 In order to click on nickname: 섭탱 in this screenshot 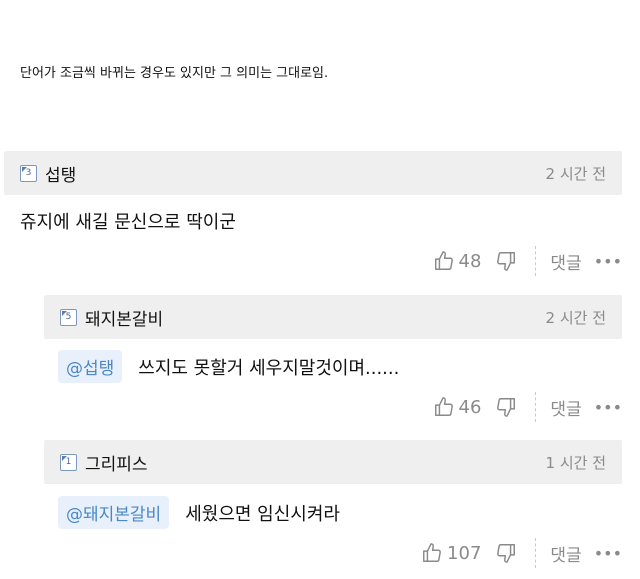, I will do `click(60, 173)`.